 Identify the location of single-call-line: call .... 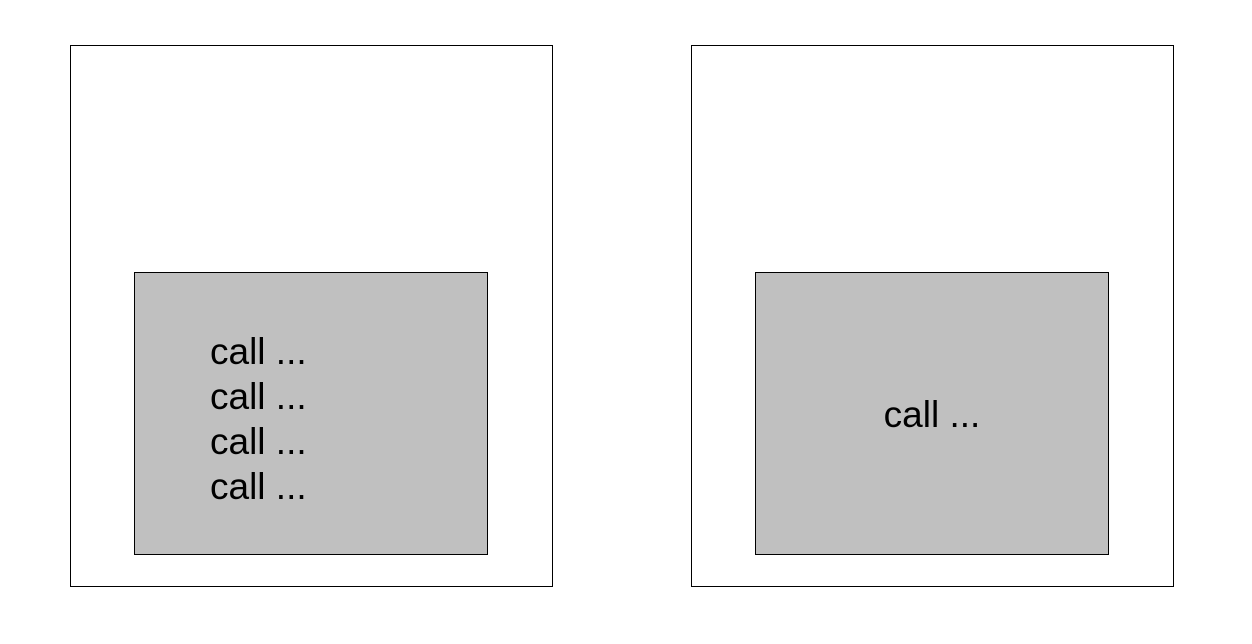
(932, 414).